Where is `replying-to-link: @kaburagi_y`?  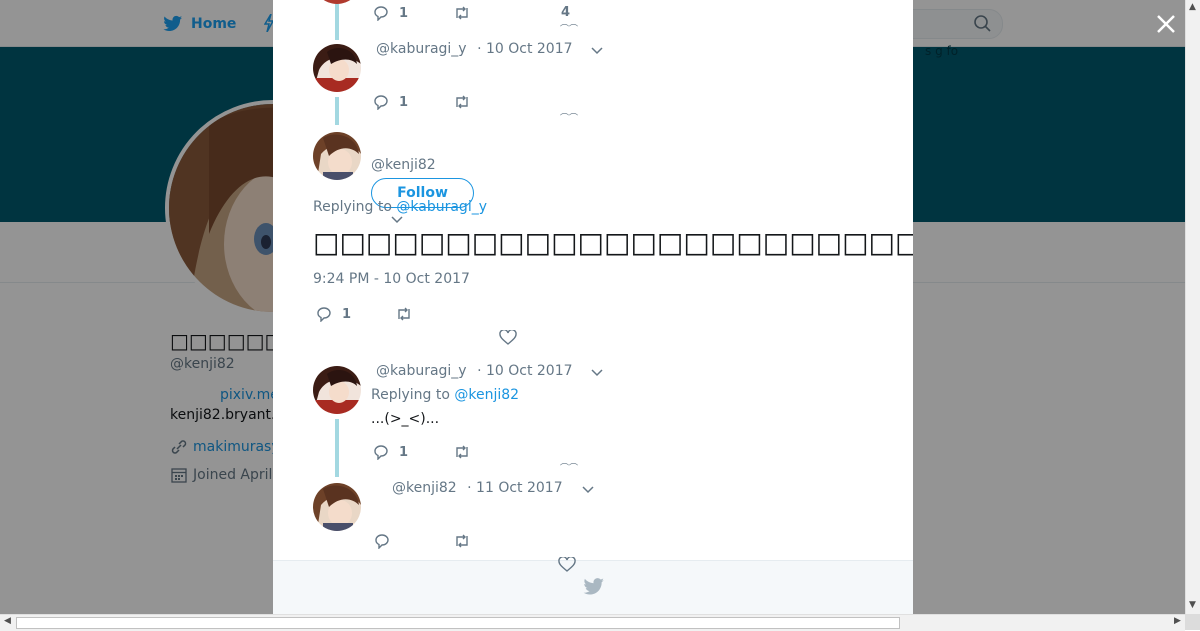
replying-to-link: @kaburagi_y is located at coordinates (441, 207).